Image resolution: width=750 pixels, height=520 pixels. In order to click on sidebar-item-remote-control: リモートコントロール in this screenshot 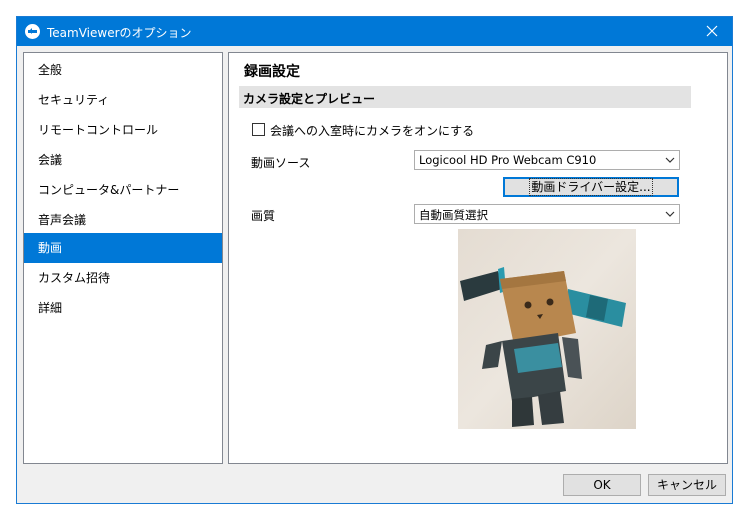, I will do `click(123, 130)`.